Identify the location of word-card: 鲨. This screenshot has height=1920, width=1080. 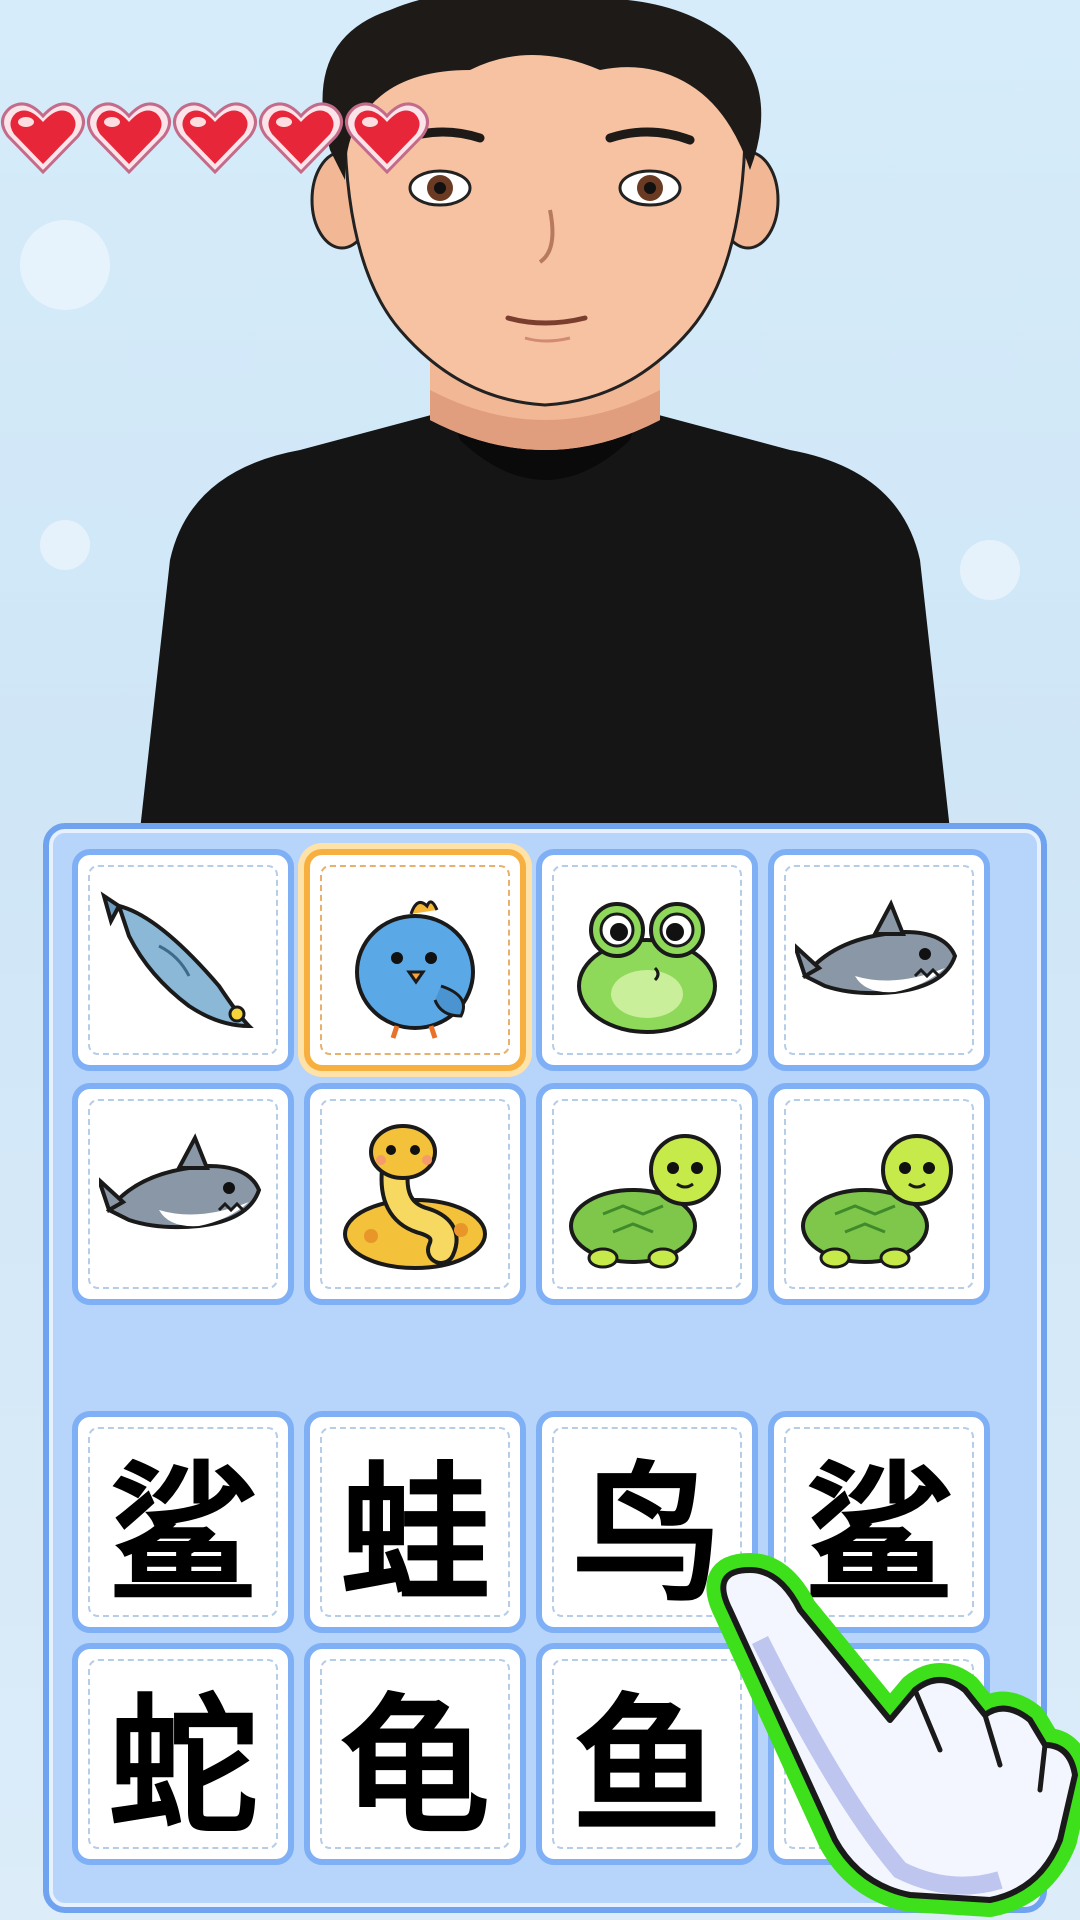
(183, 1522).